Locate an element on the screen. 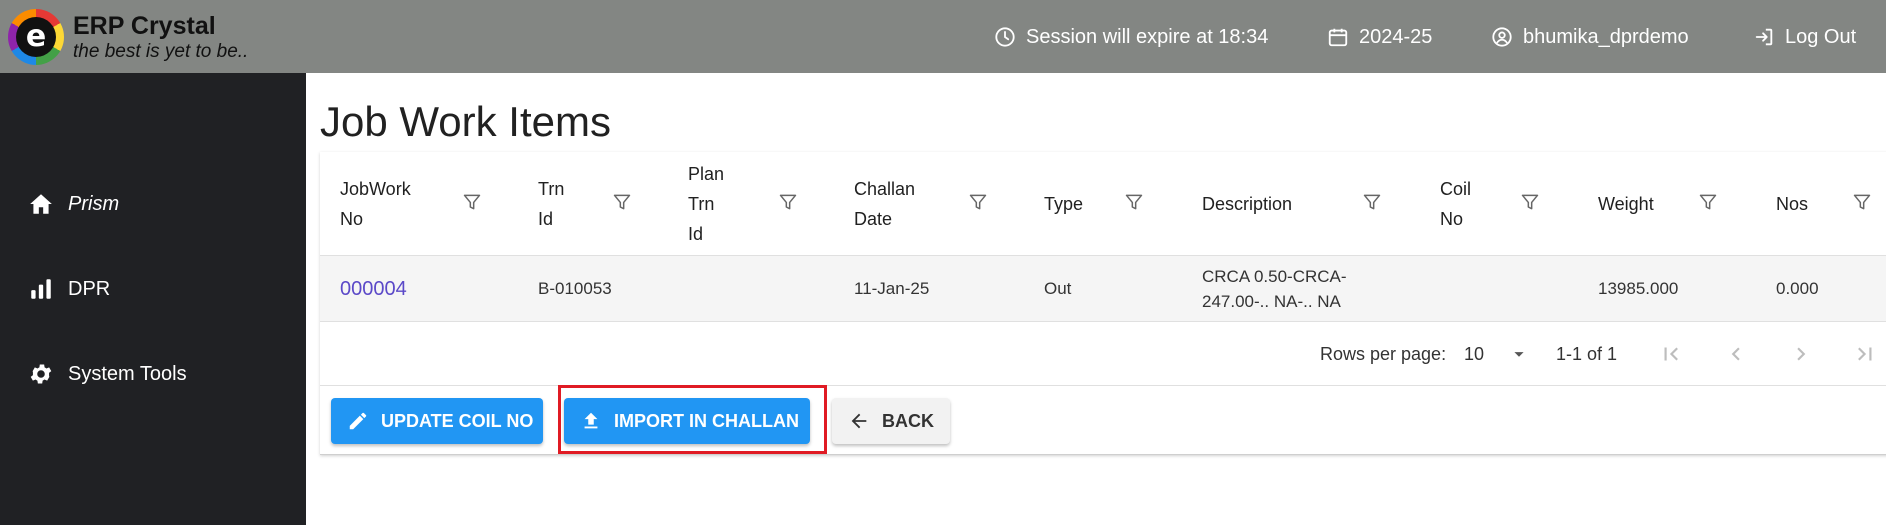  cell-nos: 0.000 is located at coordinates (1797, 288).